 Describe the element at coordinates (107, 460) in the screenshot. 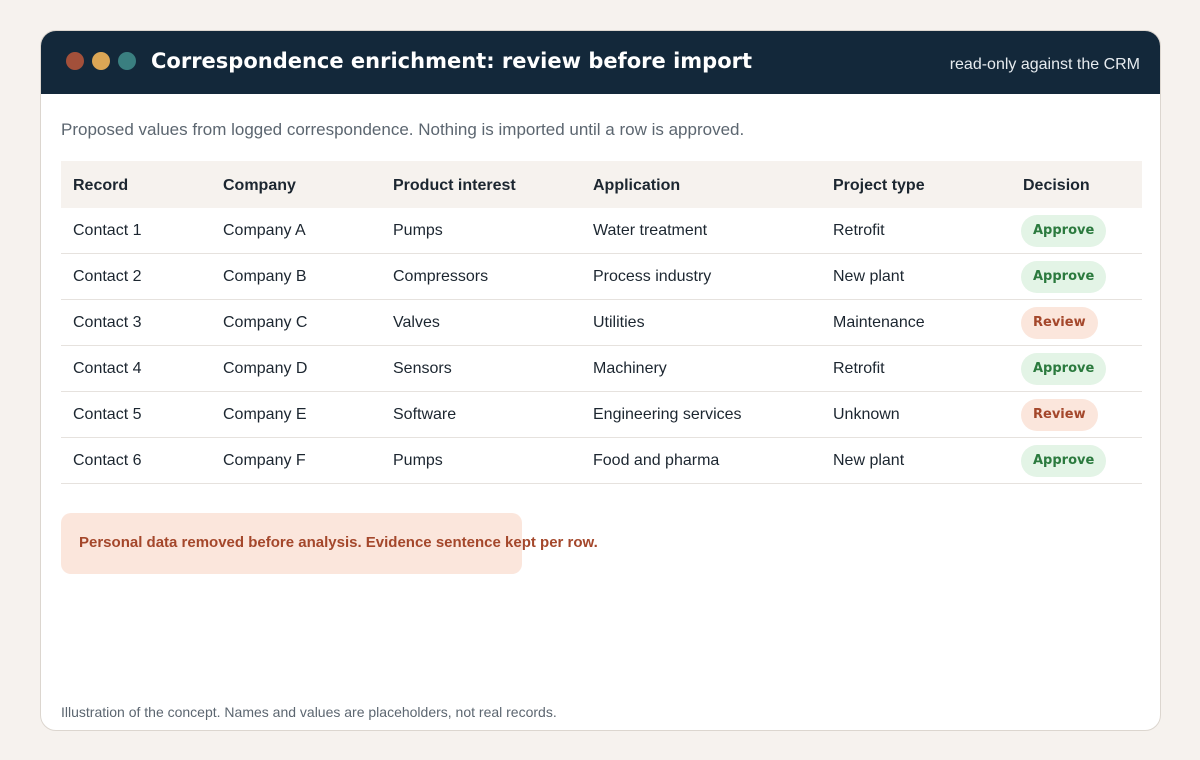

I see `cell-record: Contact 6` at that location.